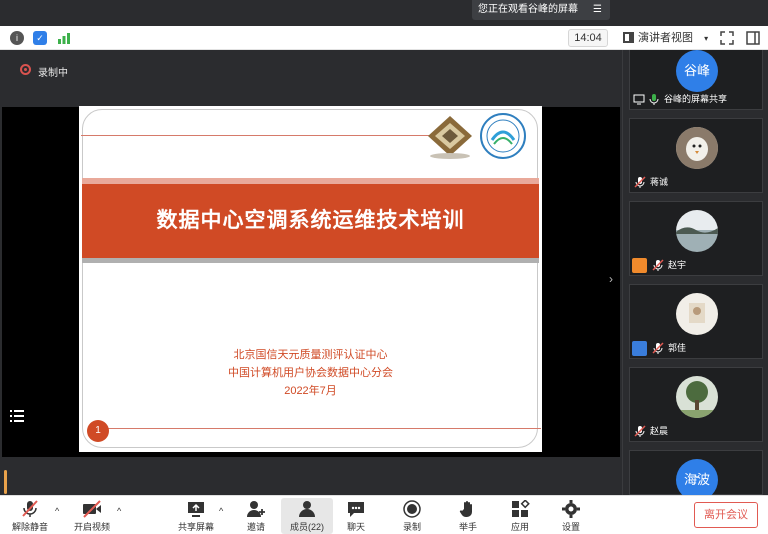 The width and height of the screenshot is (768, 534). I want to click on members-label: 成员(22), so click(306, 527).